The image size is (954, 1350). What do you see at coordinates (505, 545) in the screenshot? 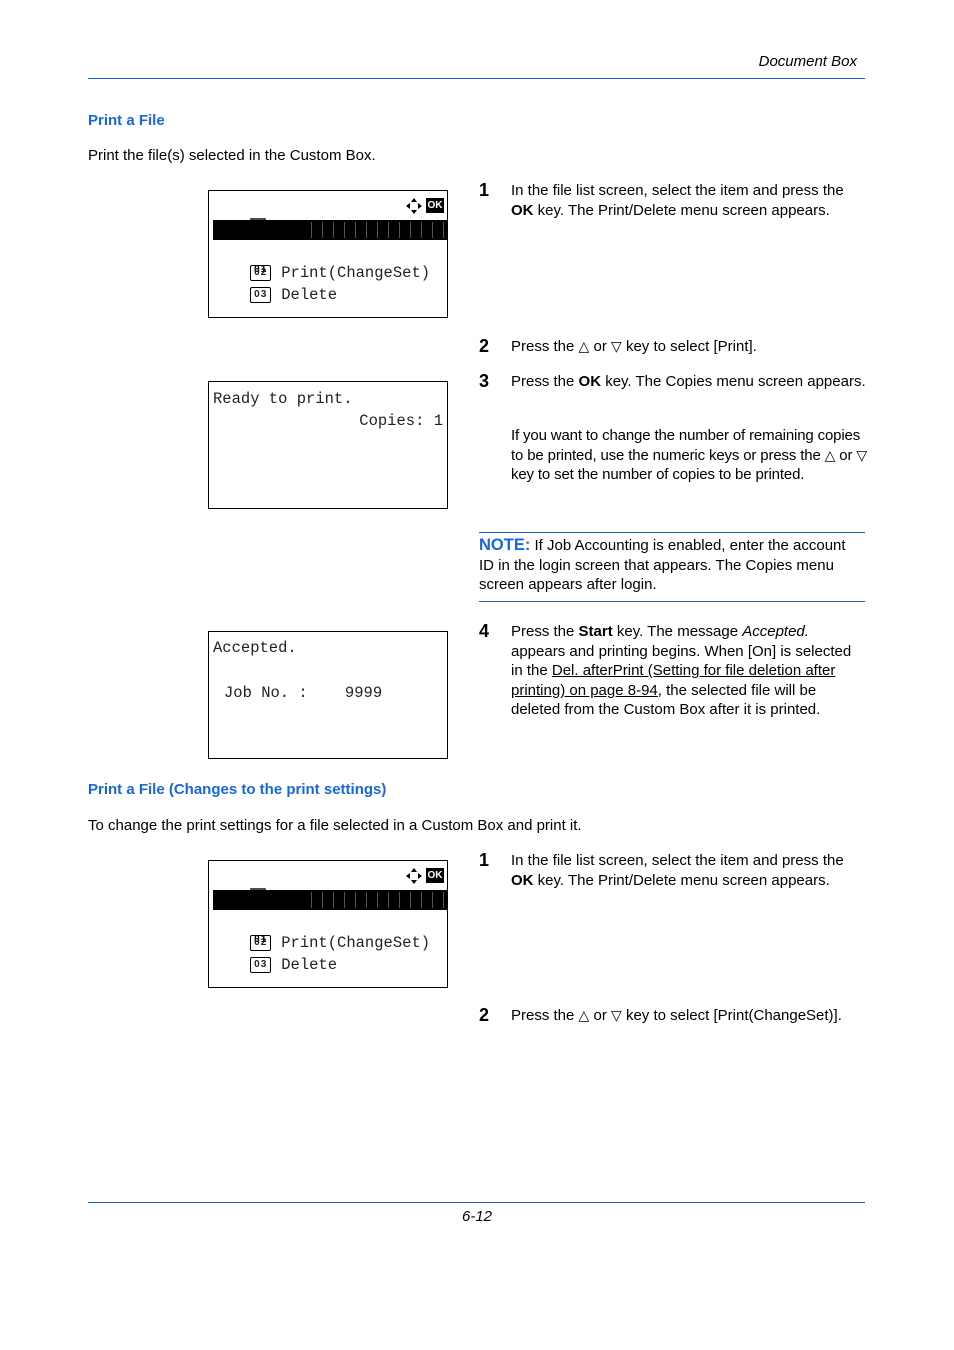
I see `note-label: NOTE:` at bounding box center [505, 545].